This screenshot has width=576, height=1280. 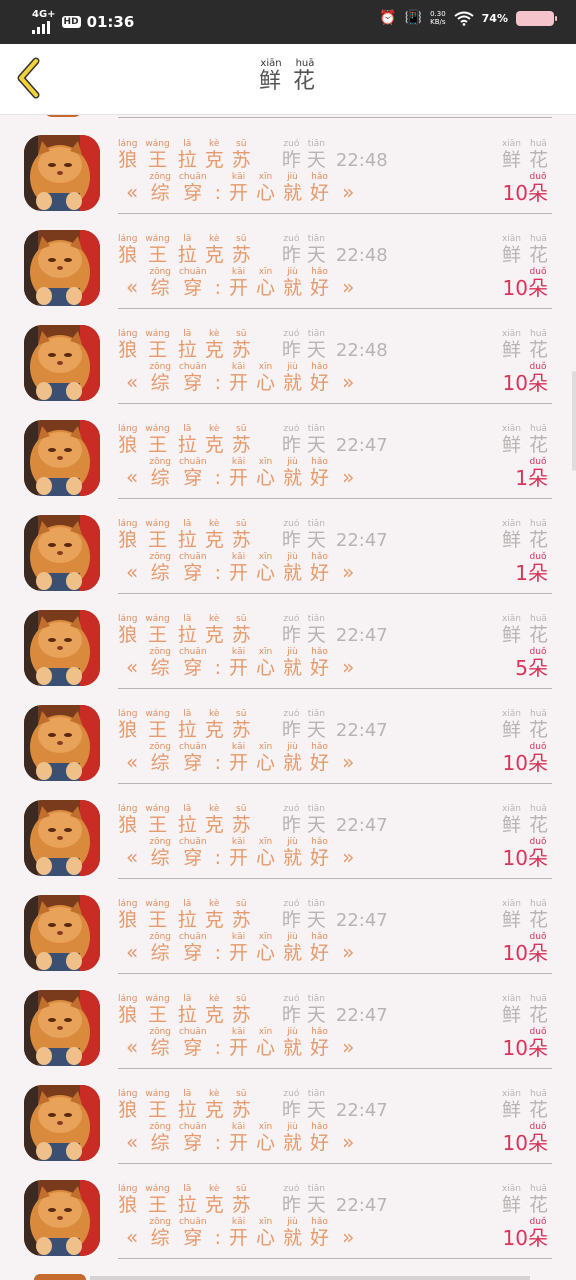 I want to click on alarm-icon: ⏰, so click(x=388, y=18).